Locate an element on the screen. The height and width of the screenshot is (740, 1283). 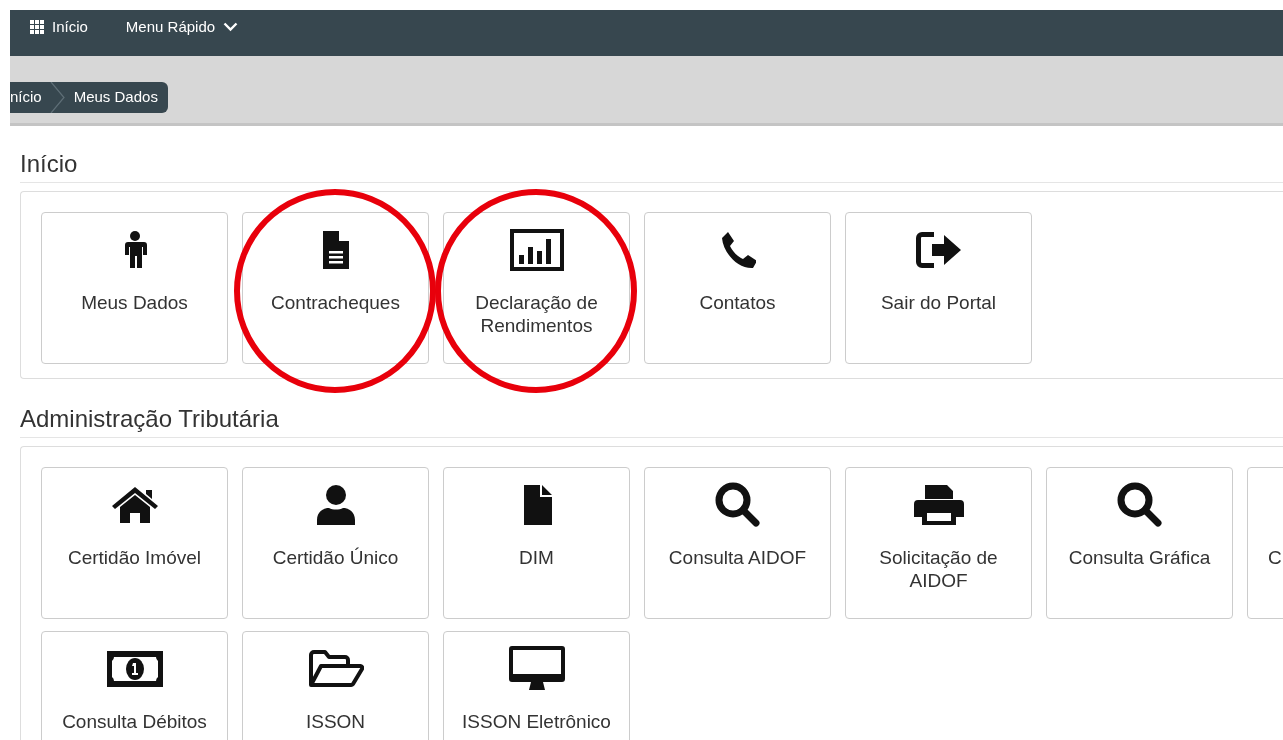
breadcrumb-link: Meus Dados is located at coordinates (115, 97).